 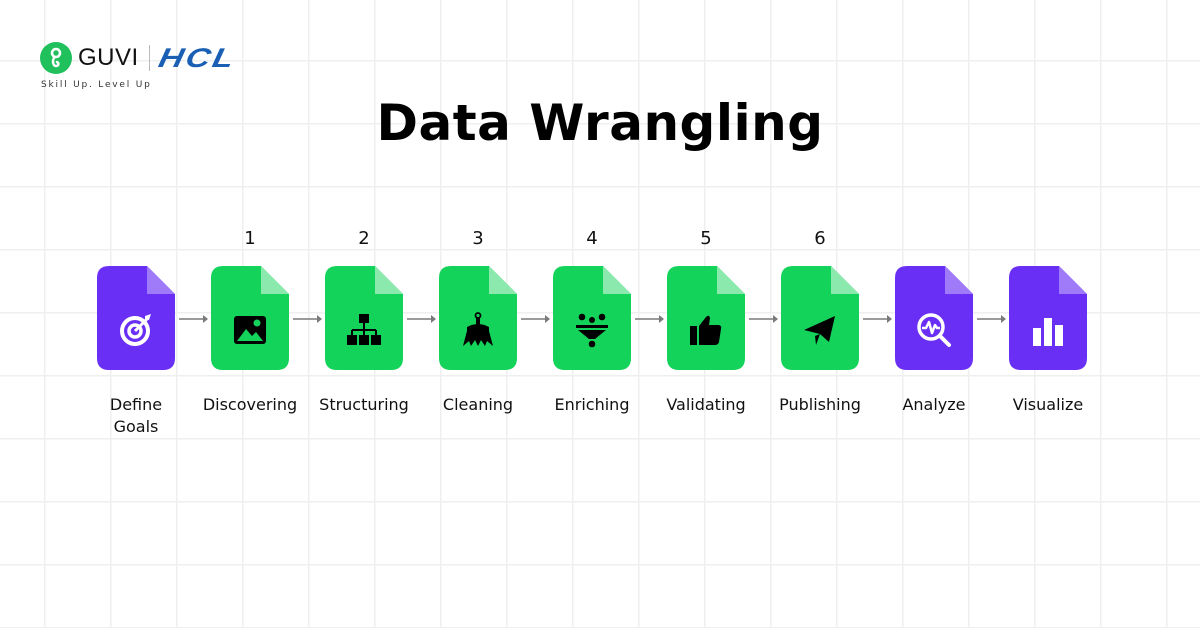 I want to click on step-label: Structuring, so click(x=364, y=405).